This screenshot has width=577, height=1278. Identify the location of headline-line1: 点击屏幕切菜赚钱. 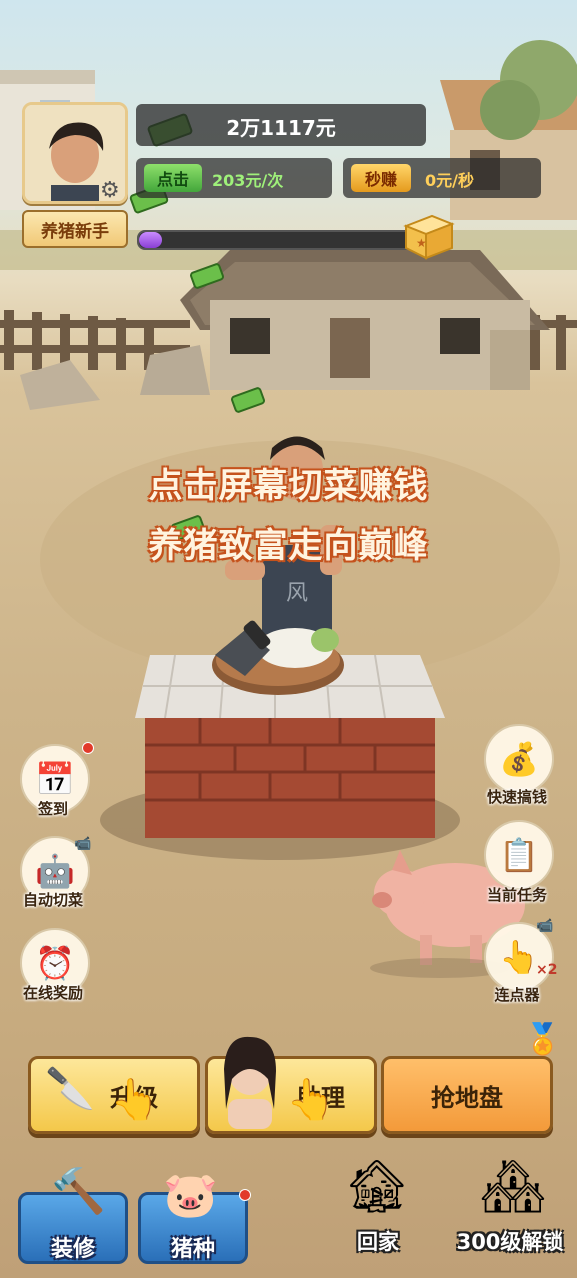
(288, 486).